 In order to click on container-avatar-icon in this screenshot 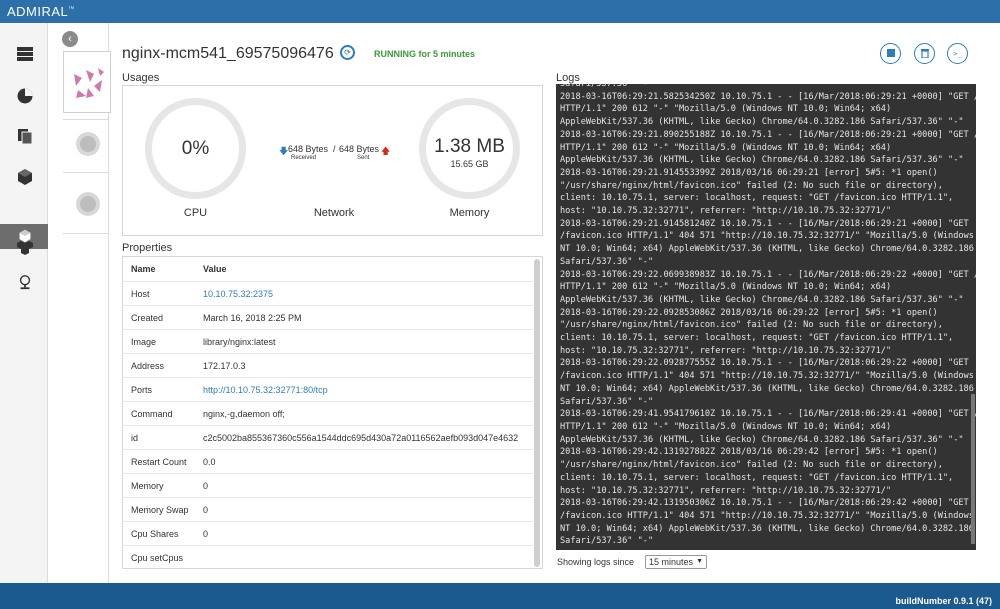, I will do `click(89, 83)`.